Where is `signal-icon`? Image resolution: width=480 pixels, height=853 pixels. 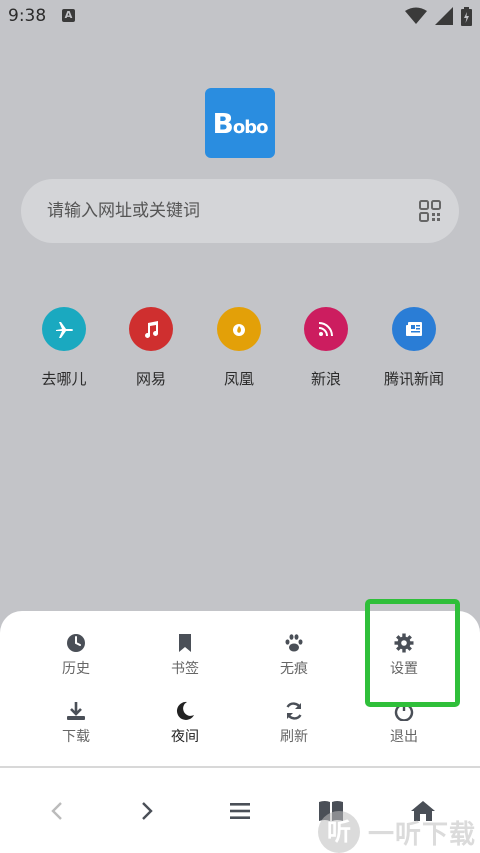
signal-icon is located at coordinates (444, 16).